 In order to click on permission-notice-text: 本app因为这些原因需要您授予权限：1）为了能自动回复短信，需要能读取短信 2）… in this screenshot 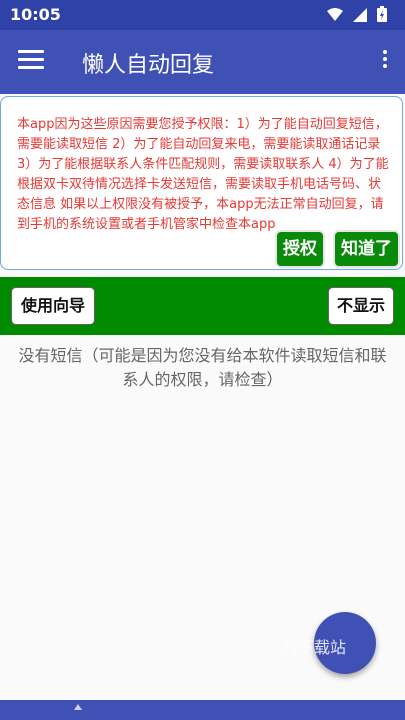, I will do `click(203, 174)`.